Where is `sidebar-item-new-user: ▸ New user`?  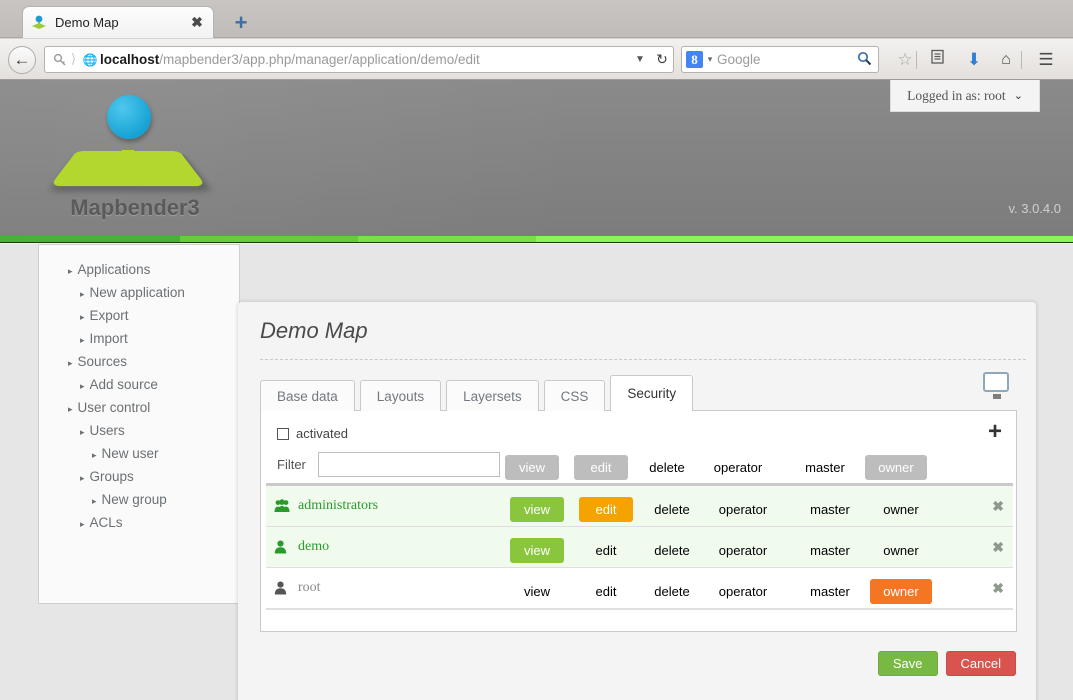 sidebar-item-new-user: ▸ New user is located at coordinates (139, 454).